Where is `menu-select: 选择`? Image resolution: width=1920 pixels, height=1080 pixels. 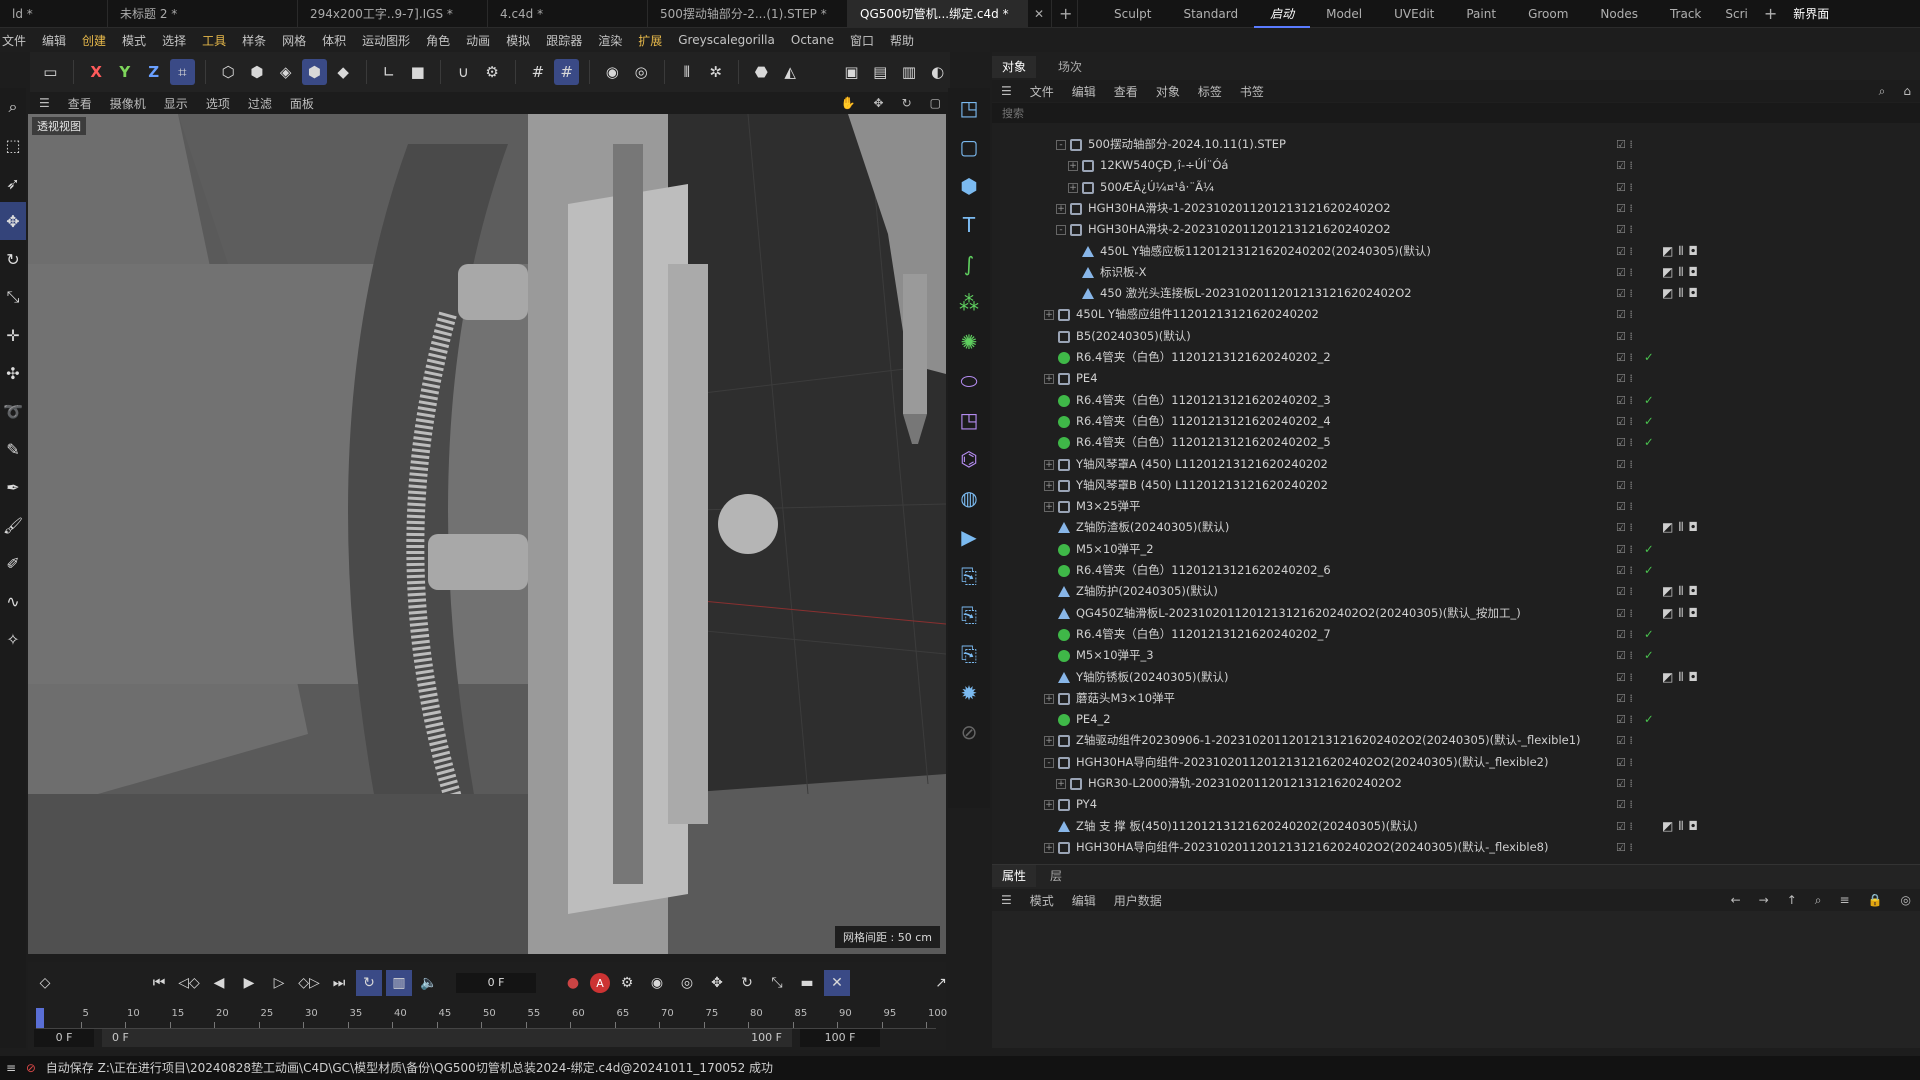
menu-select: 选择 is located at coordinates (174, 40).